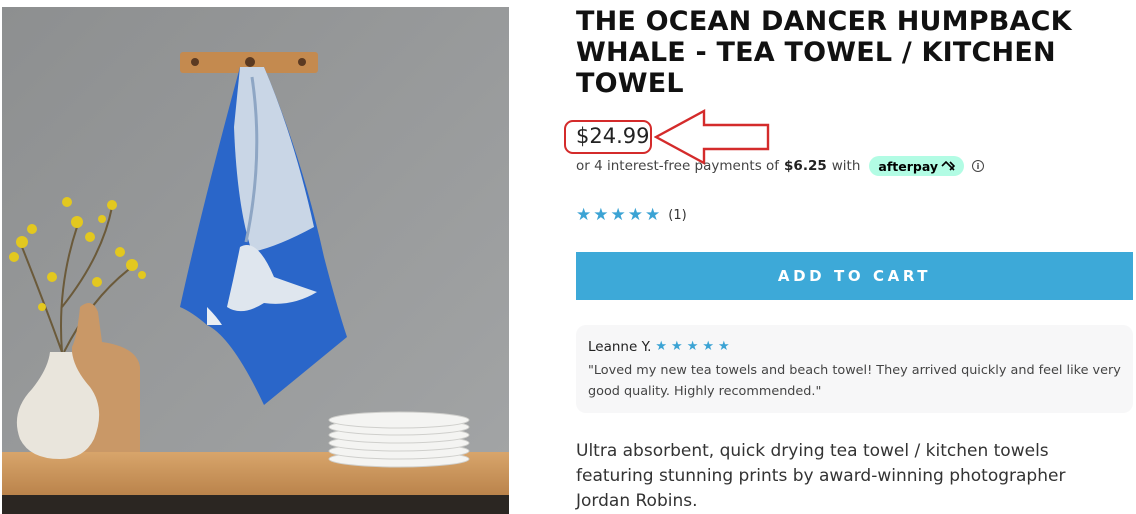 The height and width of the screenshot is (514, 1136). I want to click on afterpay-badge: afterpay, so click(917, 166).